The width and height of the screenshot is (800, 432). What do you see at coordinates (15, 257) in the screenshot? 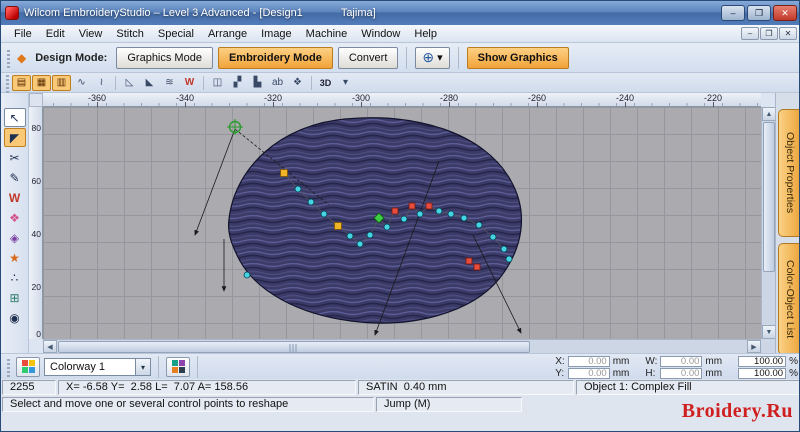
I see `star-tool-icon: ★` at bounding box center [15, 257].